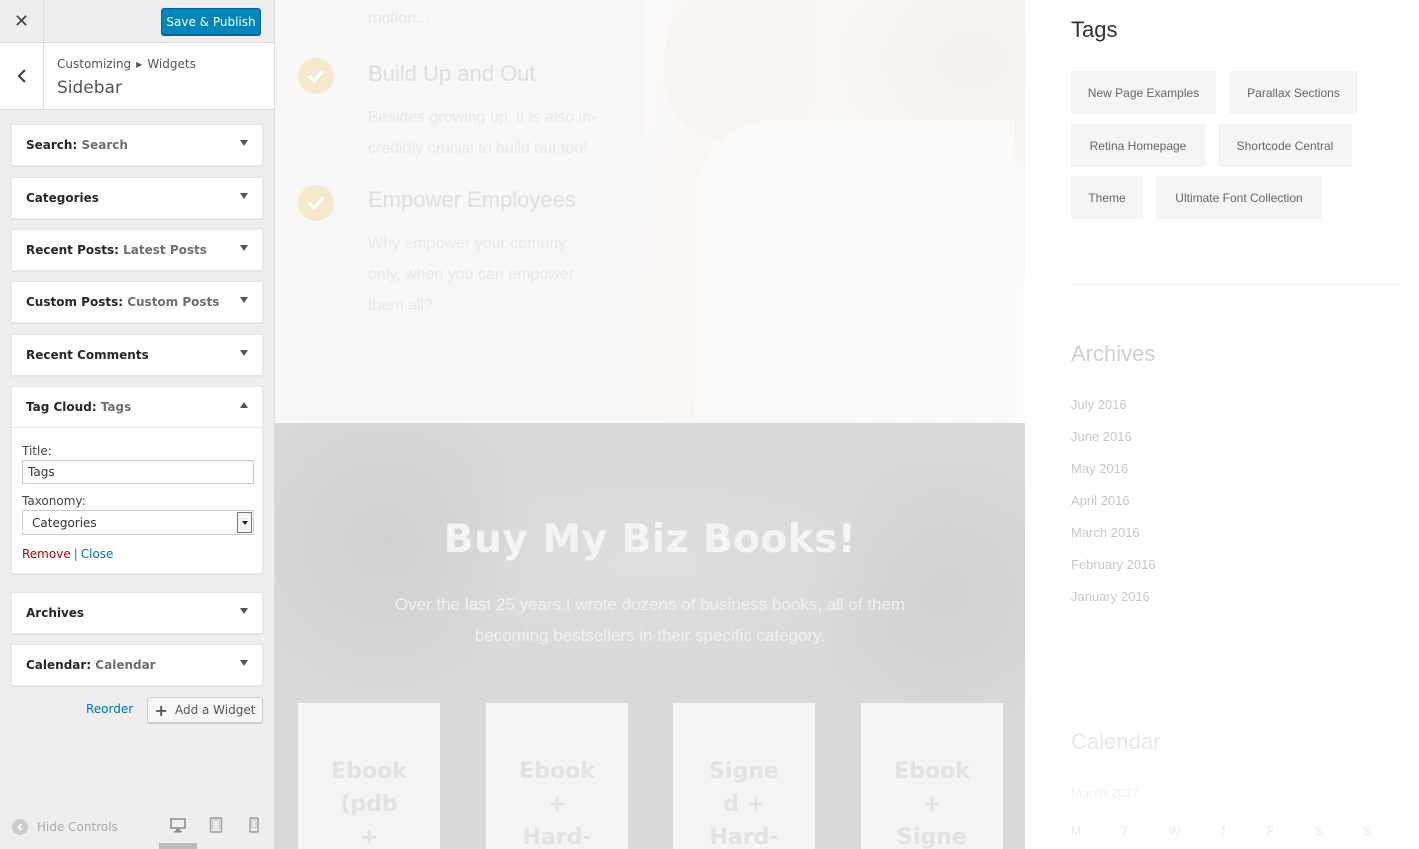 The image size is (1419, 849). What do you see at coordinates (744, 804) in the screenshot?
I see `book-card-title: Signe d + Hard-` at bounding box center [744, 804].